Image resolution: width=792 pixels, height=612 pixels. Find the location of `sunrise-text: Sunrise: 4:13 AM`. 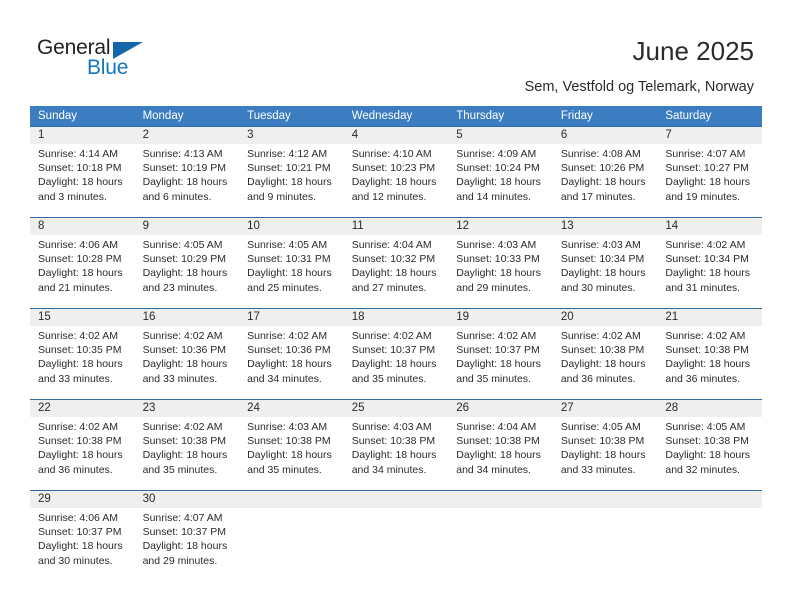

sunrise-text: Sunrise: 4:13 AM is located at coordinates (182, 154).